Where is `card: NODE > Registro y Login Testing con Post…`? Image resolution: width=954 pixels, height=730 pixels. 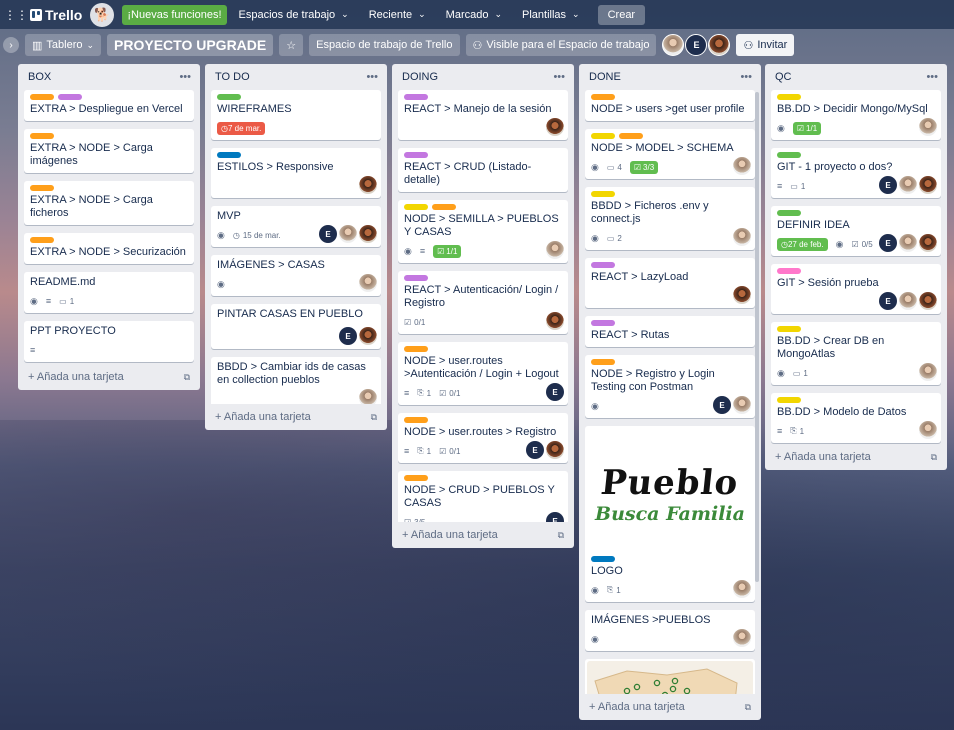
card: NODE > Registro y Login Testing con Post… is located at coordinates (670, 386).